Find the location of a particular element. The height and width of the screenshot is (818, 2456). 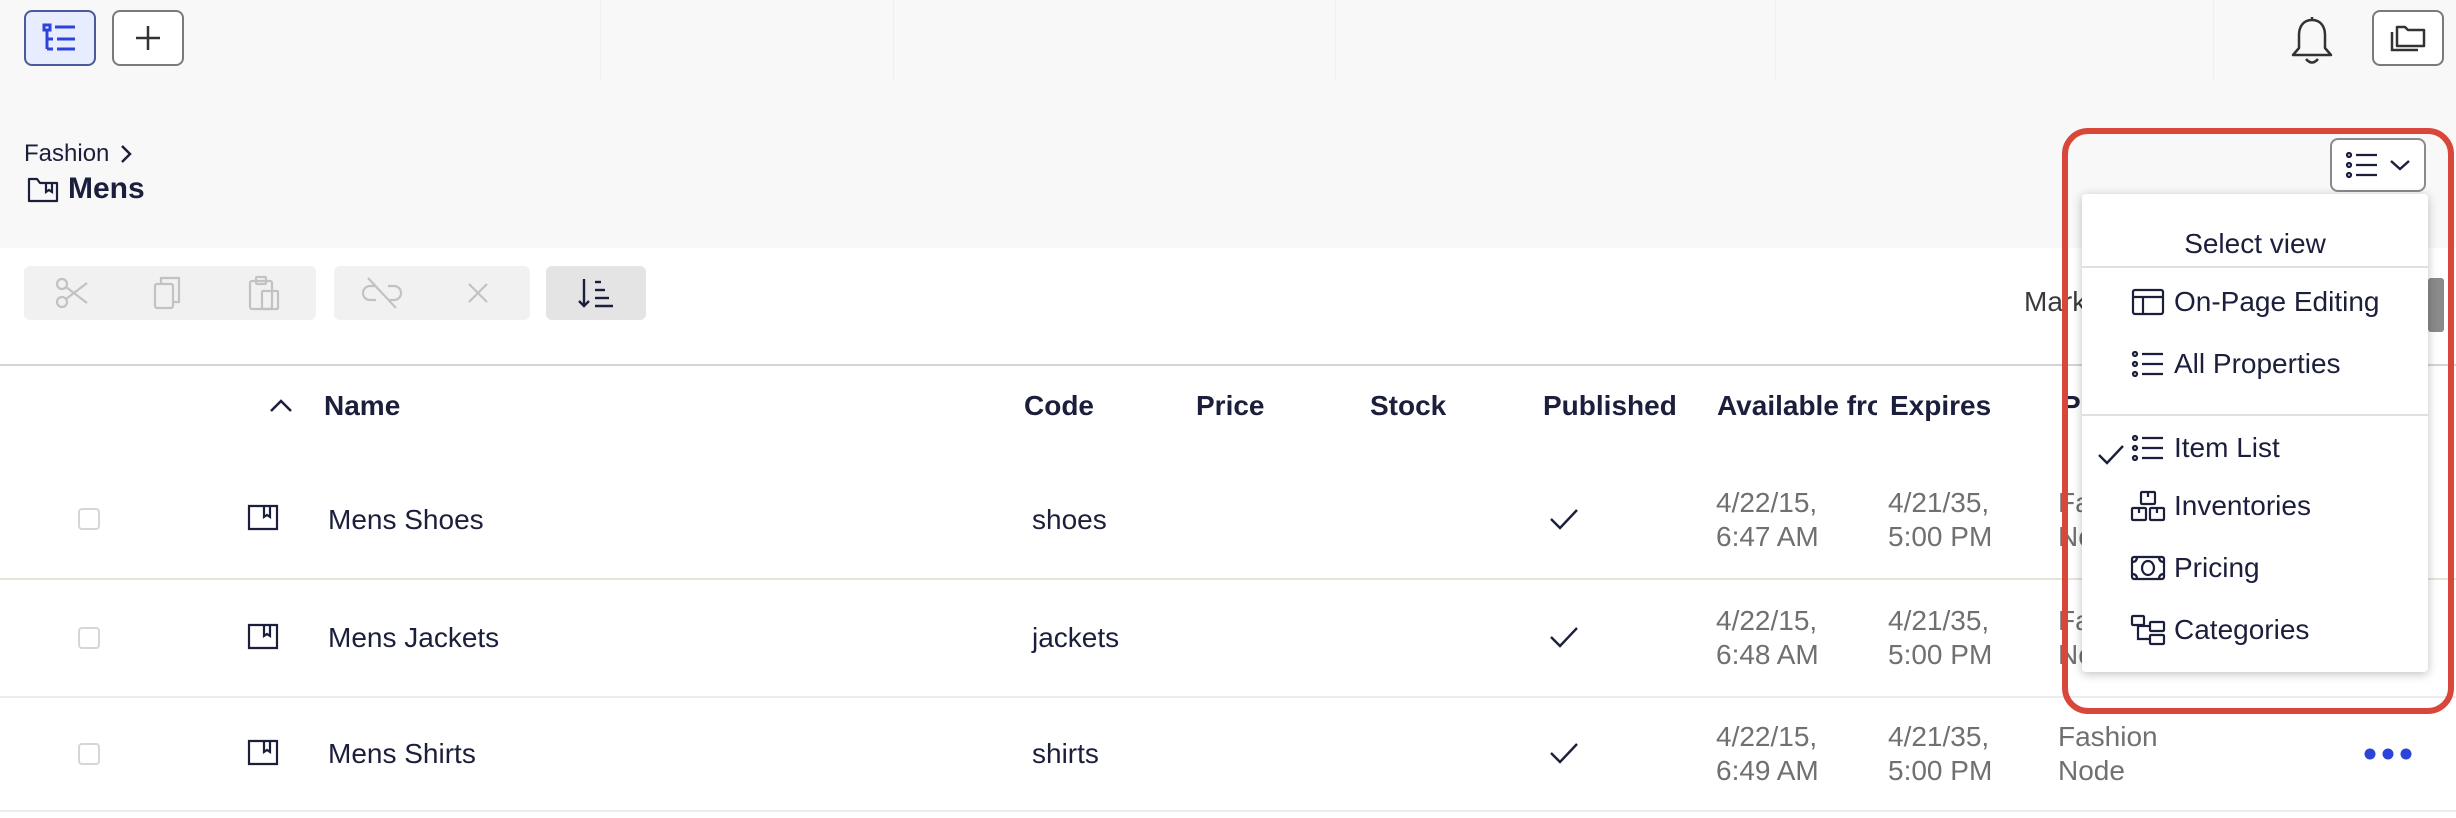

link-toolbar is located at coordinates (432, 293).